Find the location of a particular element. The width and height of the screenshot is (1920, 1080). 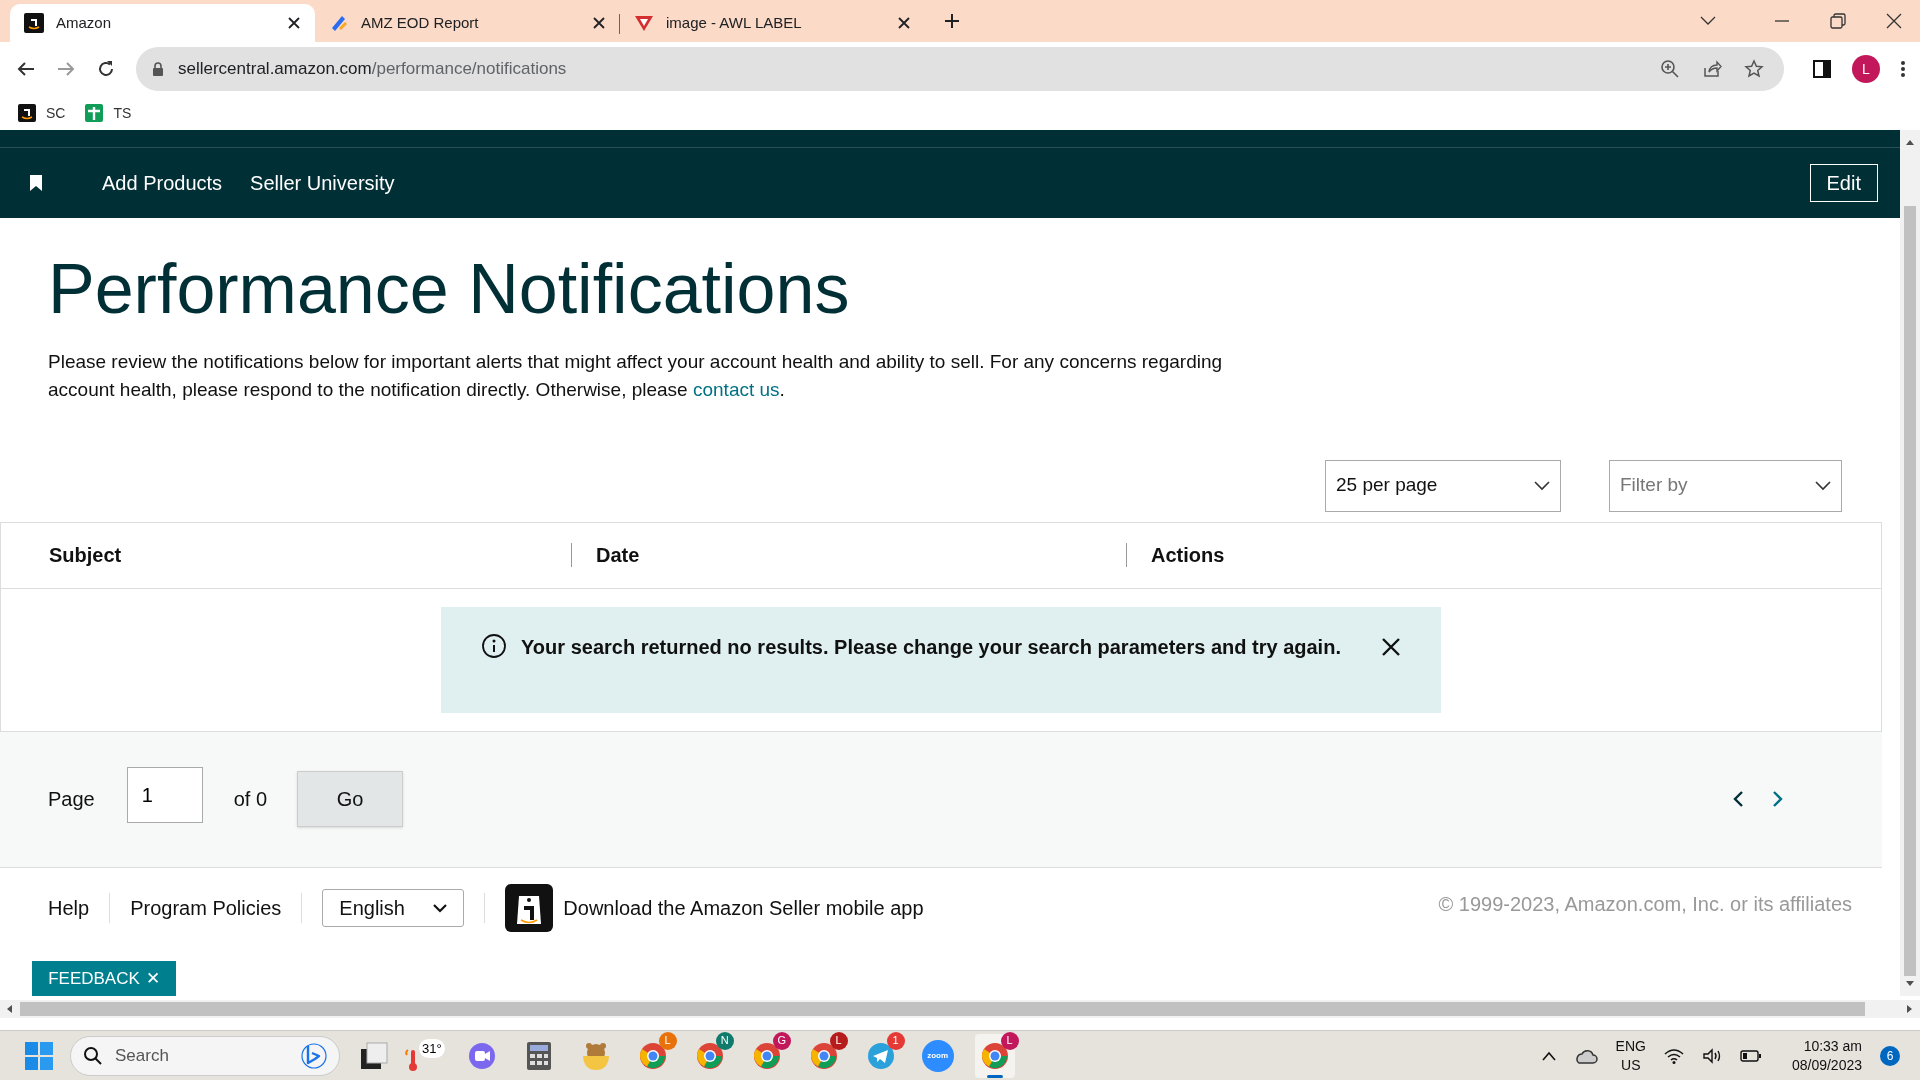

filter-select: Filter by is located at coordinates (1725, 485).